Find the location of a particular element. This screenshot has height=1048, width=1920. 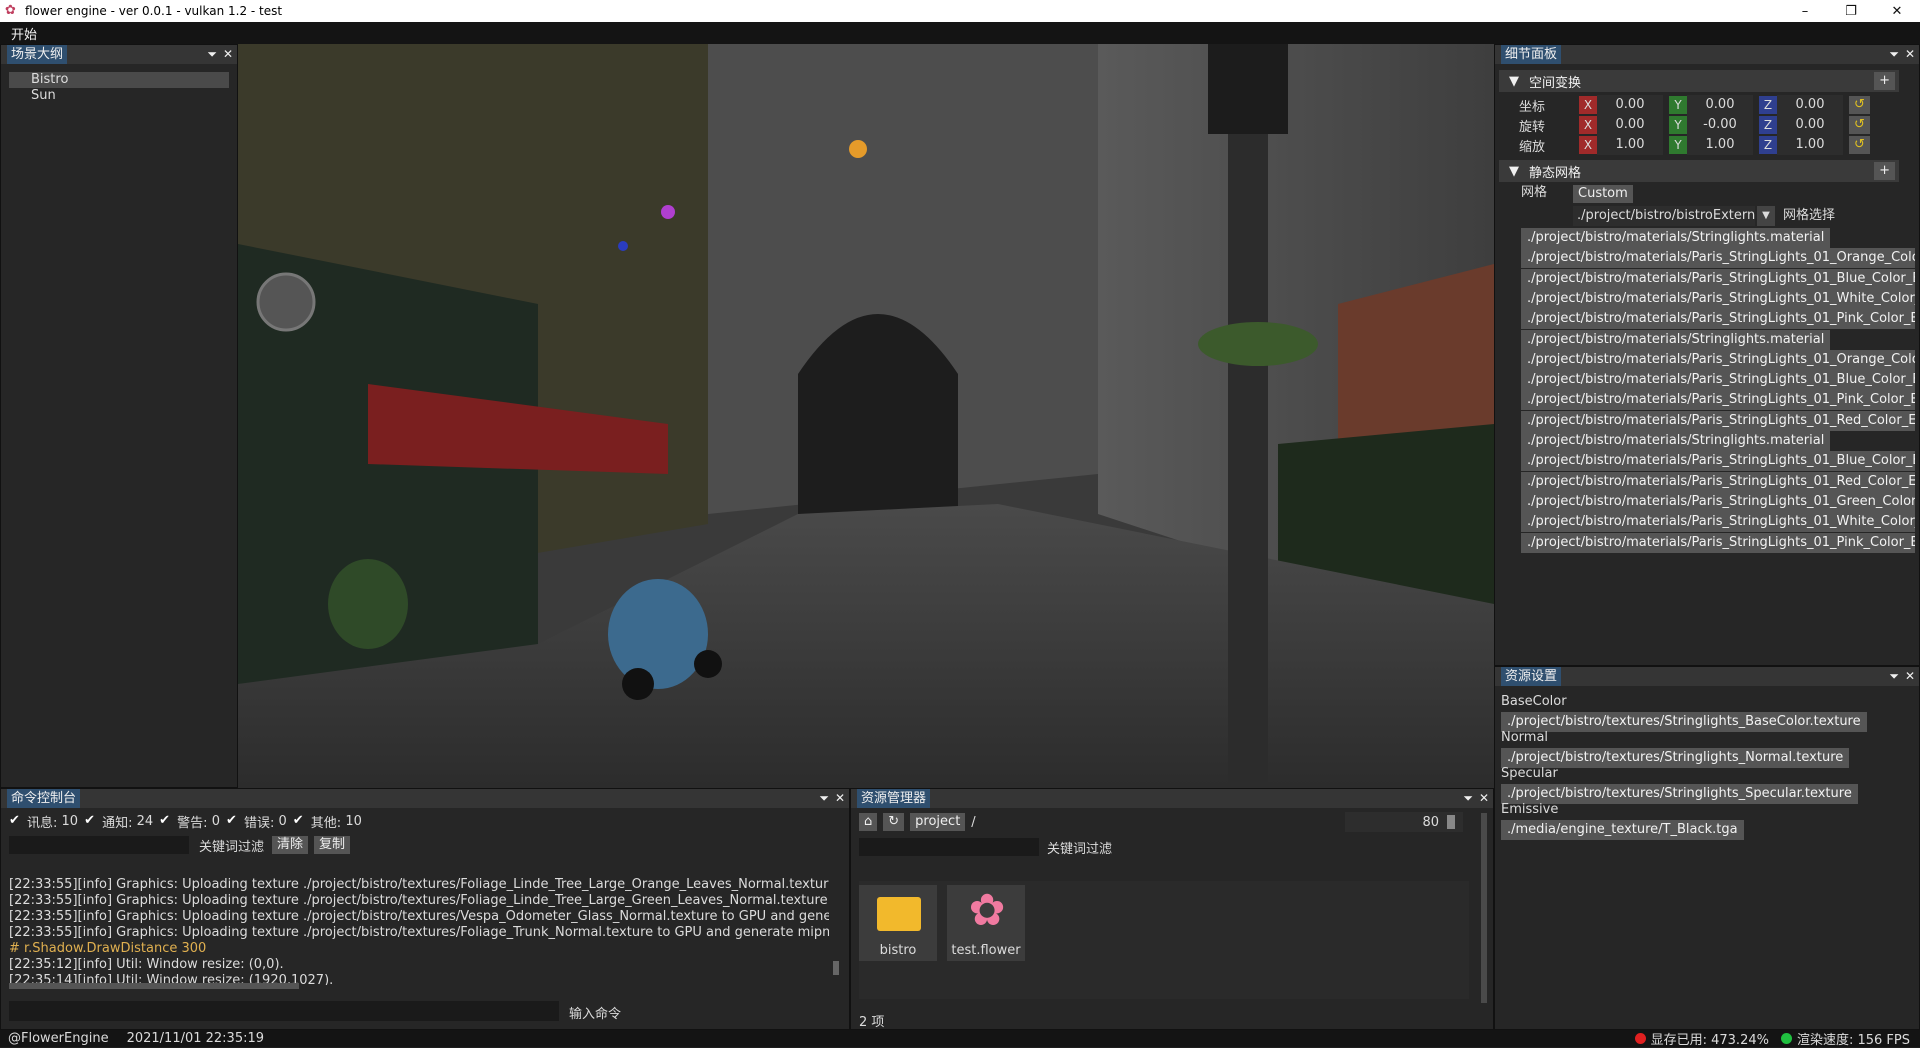

transform-row: 坐标 X 0.00 Y 0.00 Z 0.00 ↺ is located at coordinates (1694, 105).